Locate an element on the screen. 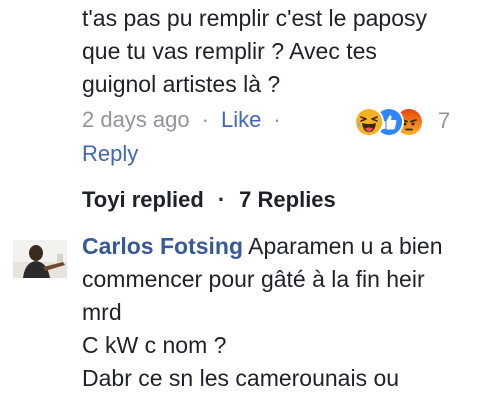  reactions-summary: 7 is located at coordinates (409, 122).